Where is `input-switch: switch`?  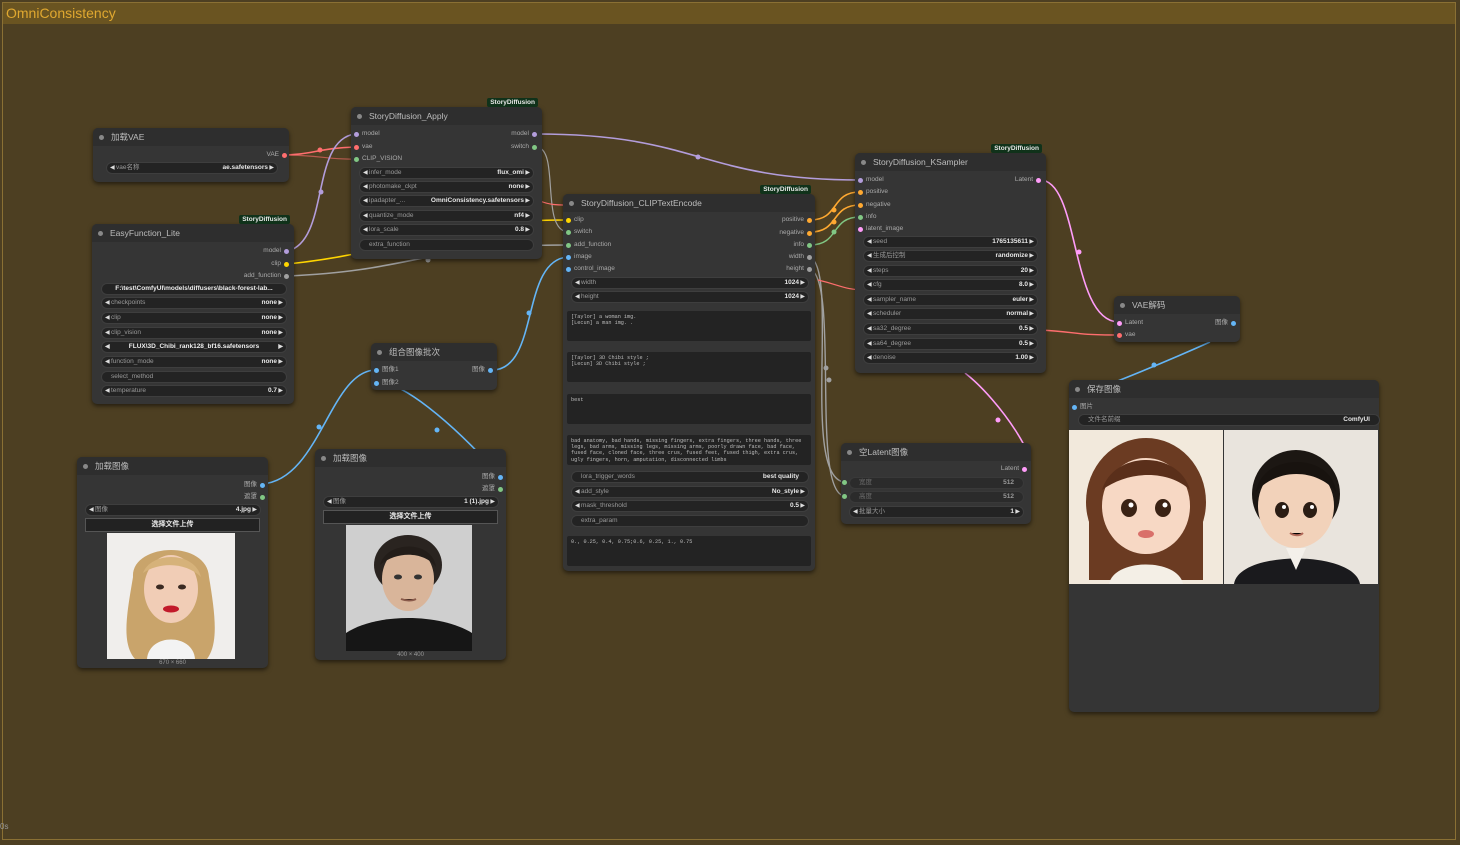 input-switch: switch is located at coordinates (578, 232).